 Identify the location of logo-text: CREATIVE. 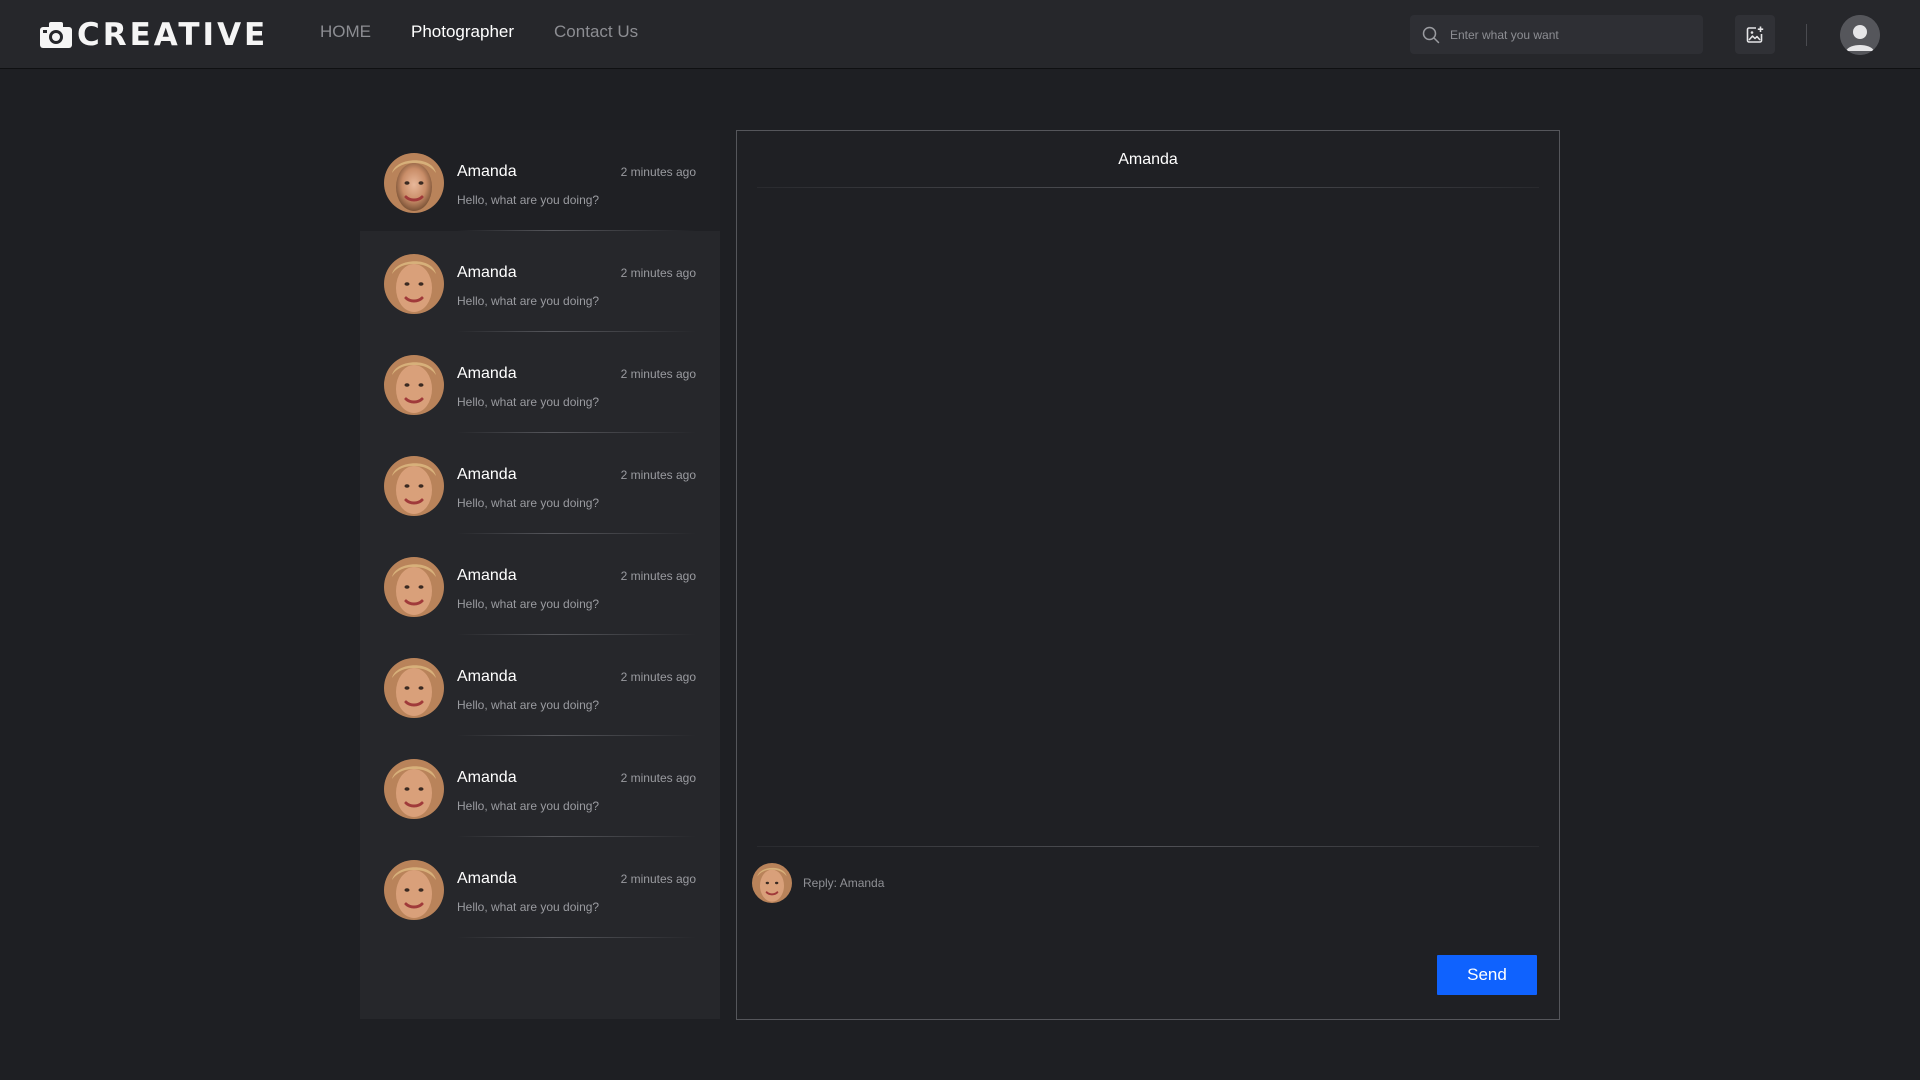
(173, 35).